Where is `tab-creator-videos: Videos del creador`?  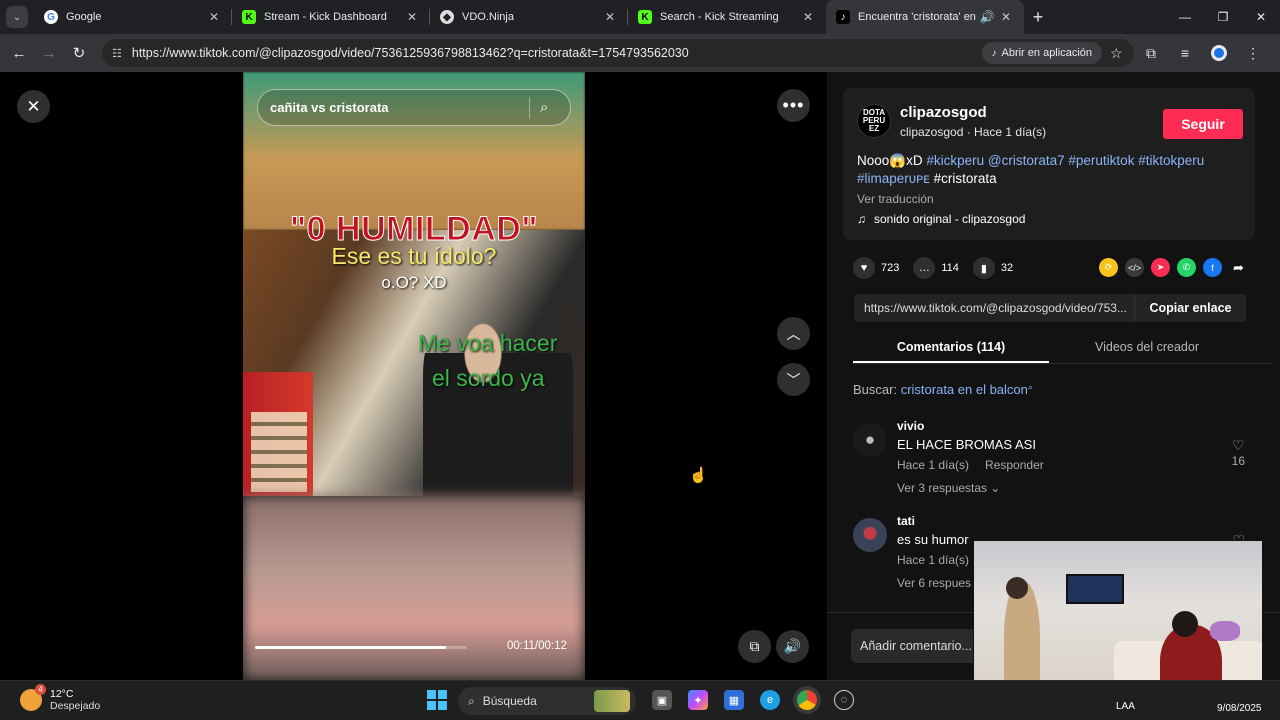
tab-creator-videos: Videos del creador is located at coordinates (1147, 347).